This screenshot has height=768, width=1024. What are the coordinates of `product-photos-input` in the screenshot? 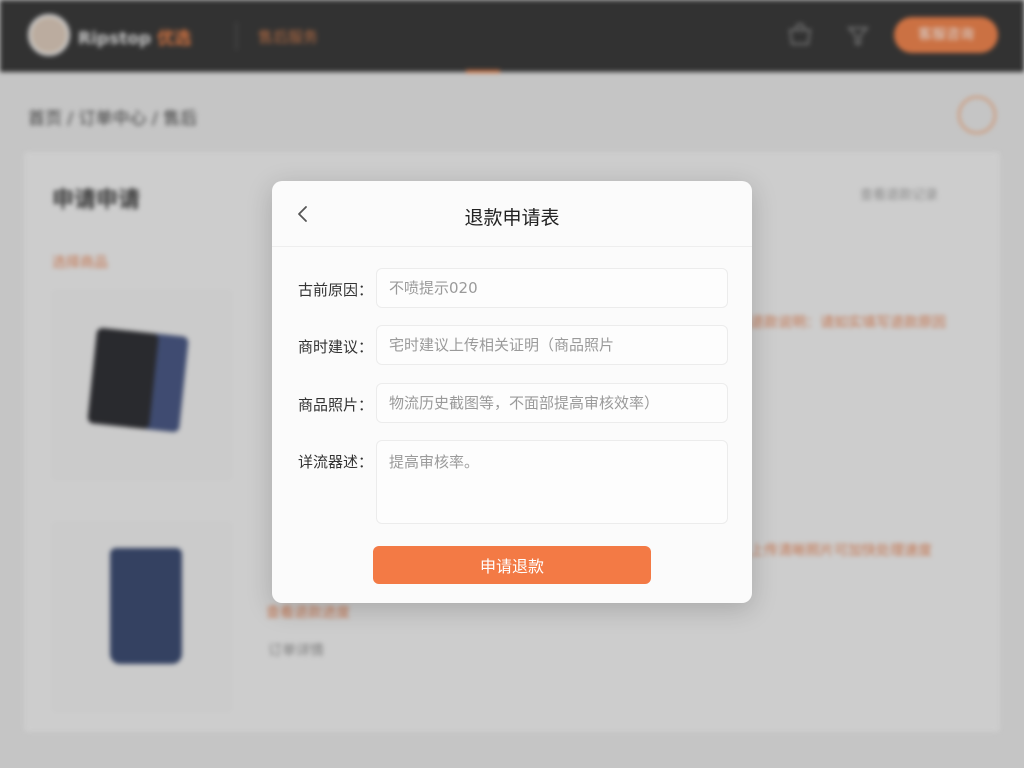 It's located at (552, 403).